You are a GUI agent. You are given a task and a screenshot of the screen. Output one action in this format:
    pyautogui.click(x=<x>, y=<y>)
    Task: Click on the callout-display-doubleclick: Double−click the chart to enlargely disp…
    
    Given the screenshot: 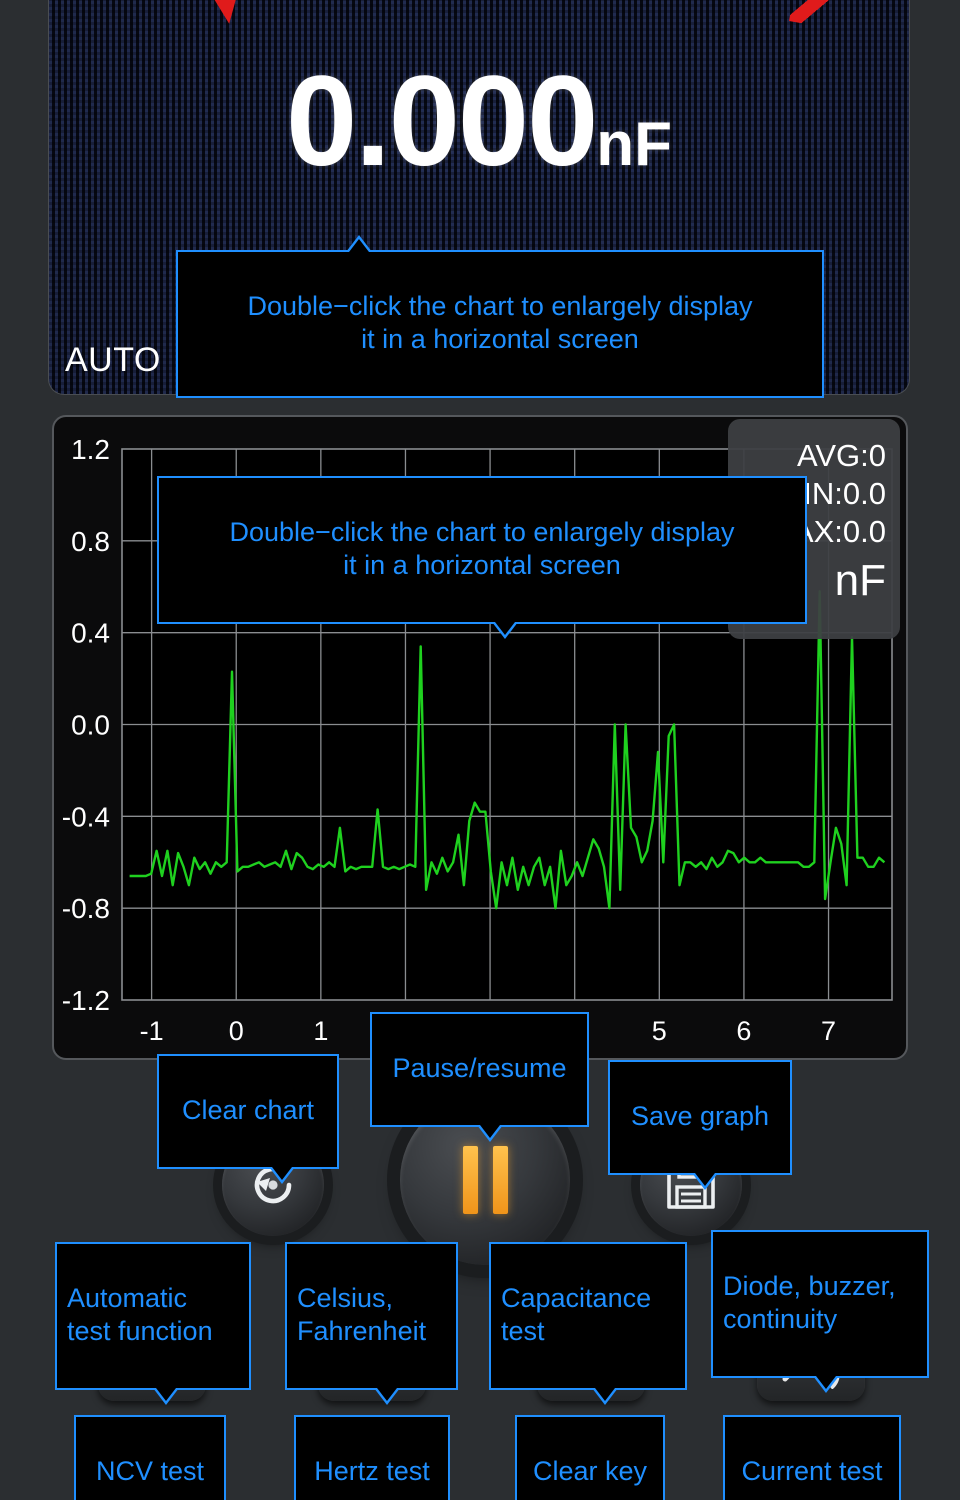 What is the action you would take?
    pyautogui.click(x=500, y=316)
    